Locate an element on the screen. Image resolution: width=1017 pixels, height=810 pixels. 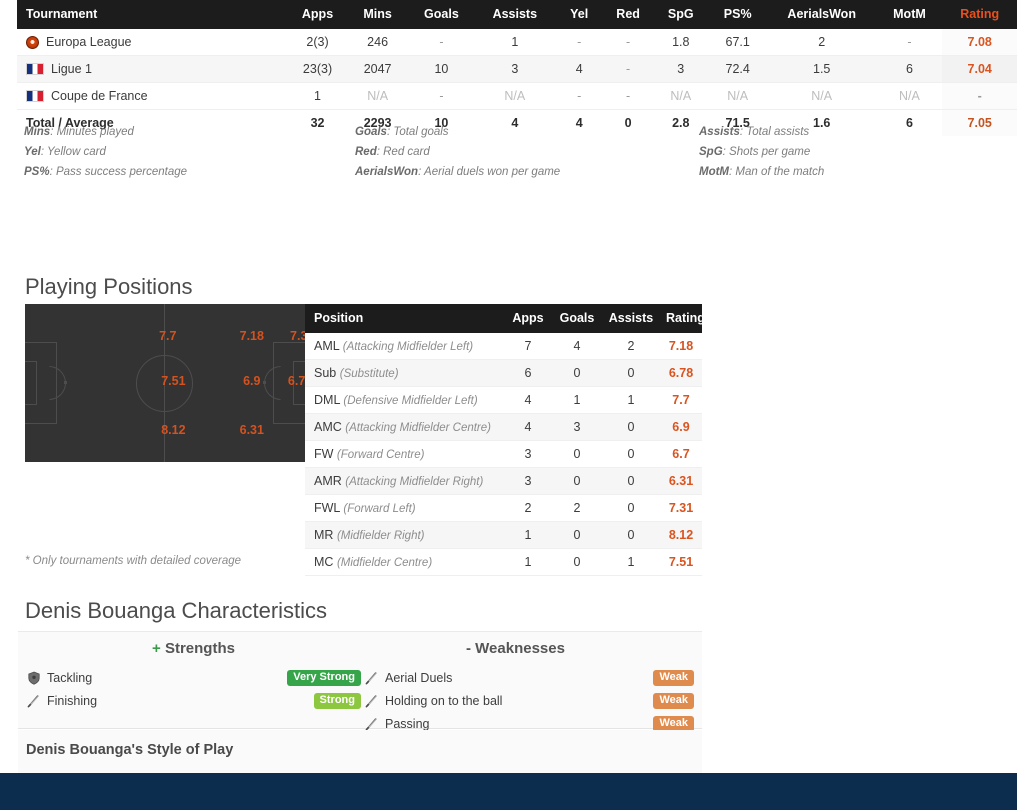
pitch-rating-marker: 6.31 is located at coordinates (252, 430).